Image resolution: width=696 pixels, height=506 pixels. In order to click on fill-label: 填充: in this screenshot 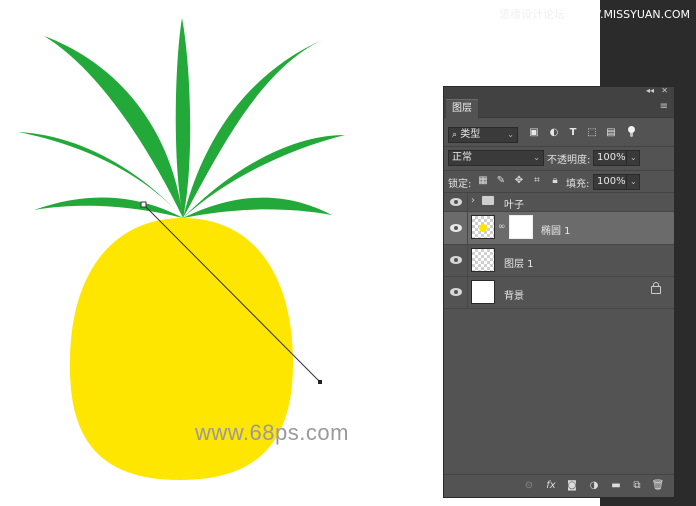, I will do `click(578, 184)`.